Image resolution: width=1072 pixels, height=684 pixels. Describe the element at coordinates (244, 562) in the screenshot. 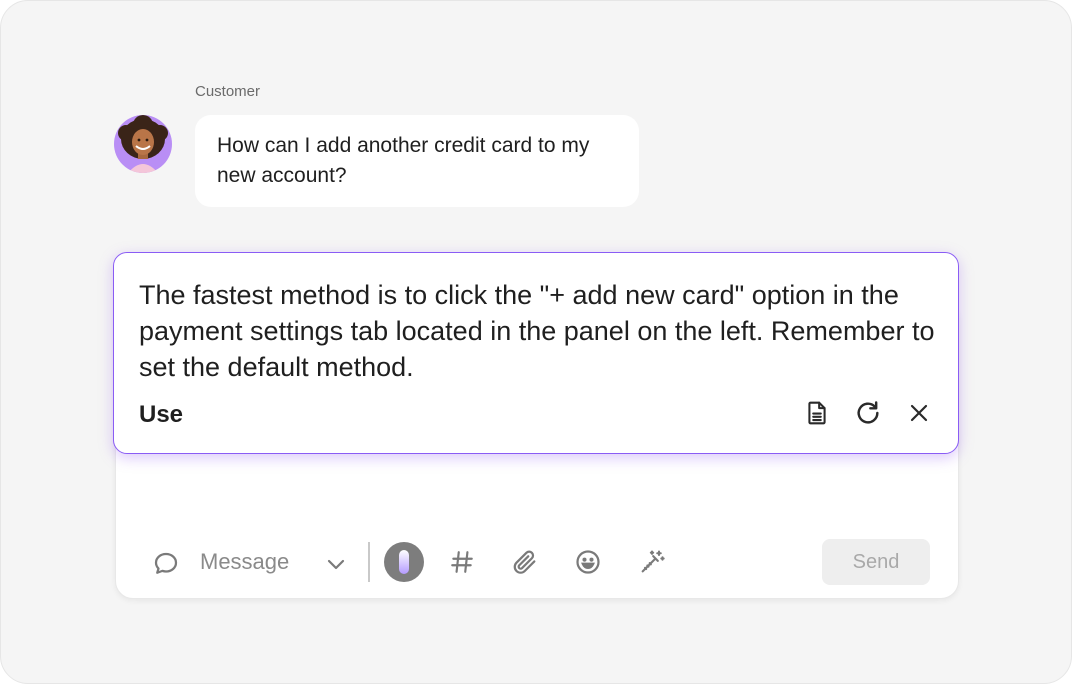

I see `message-mode-label: Message` at that location.